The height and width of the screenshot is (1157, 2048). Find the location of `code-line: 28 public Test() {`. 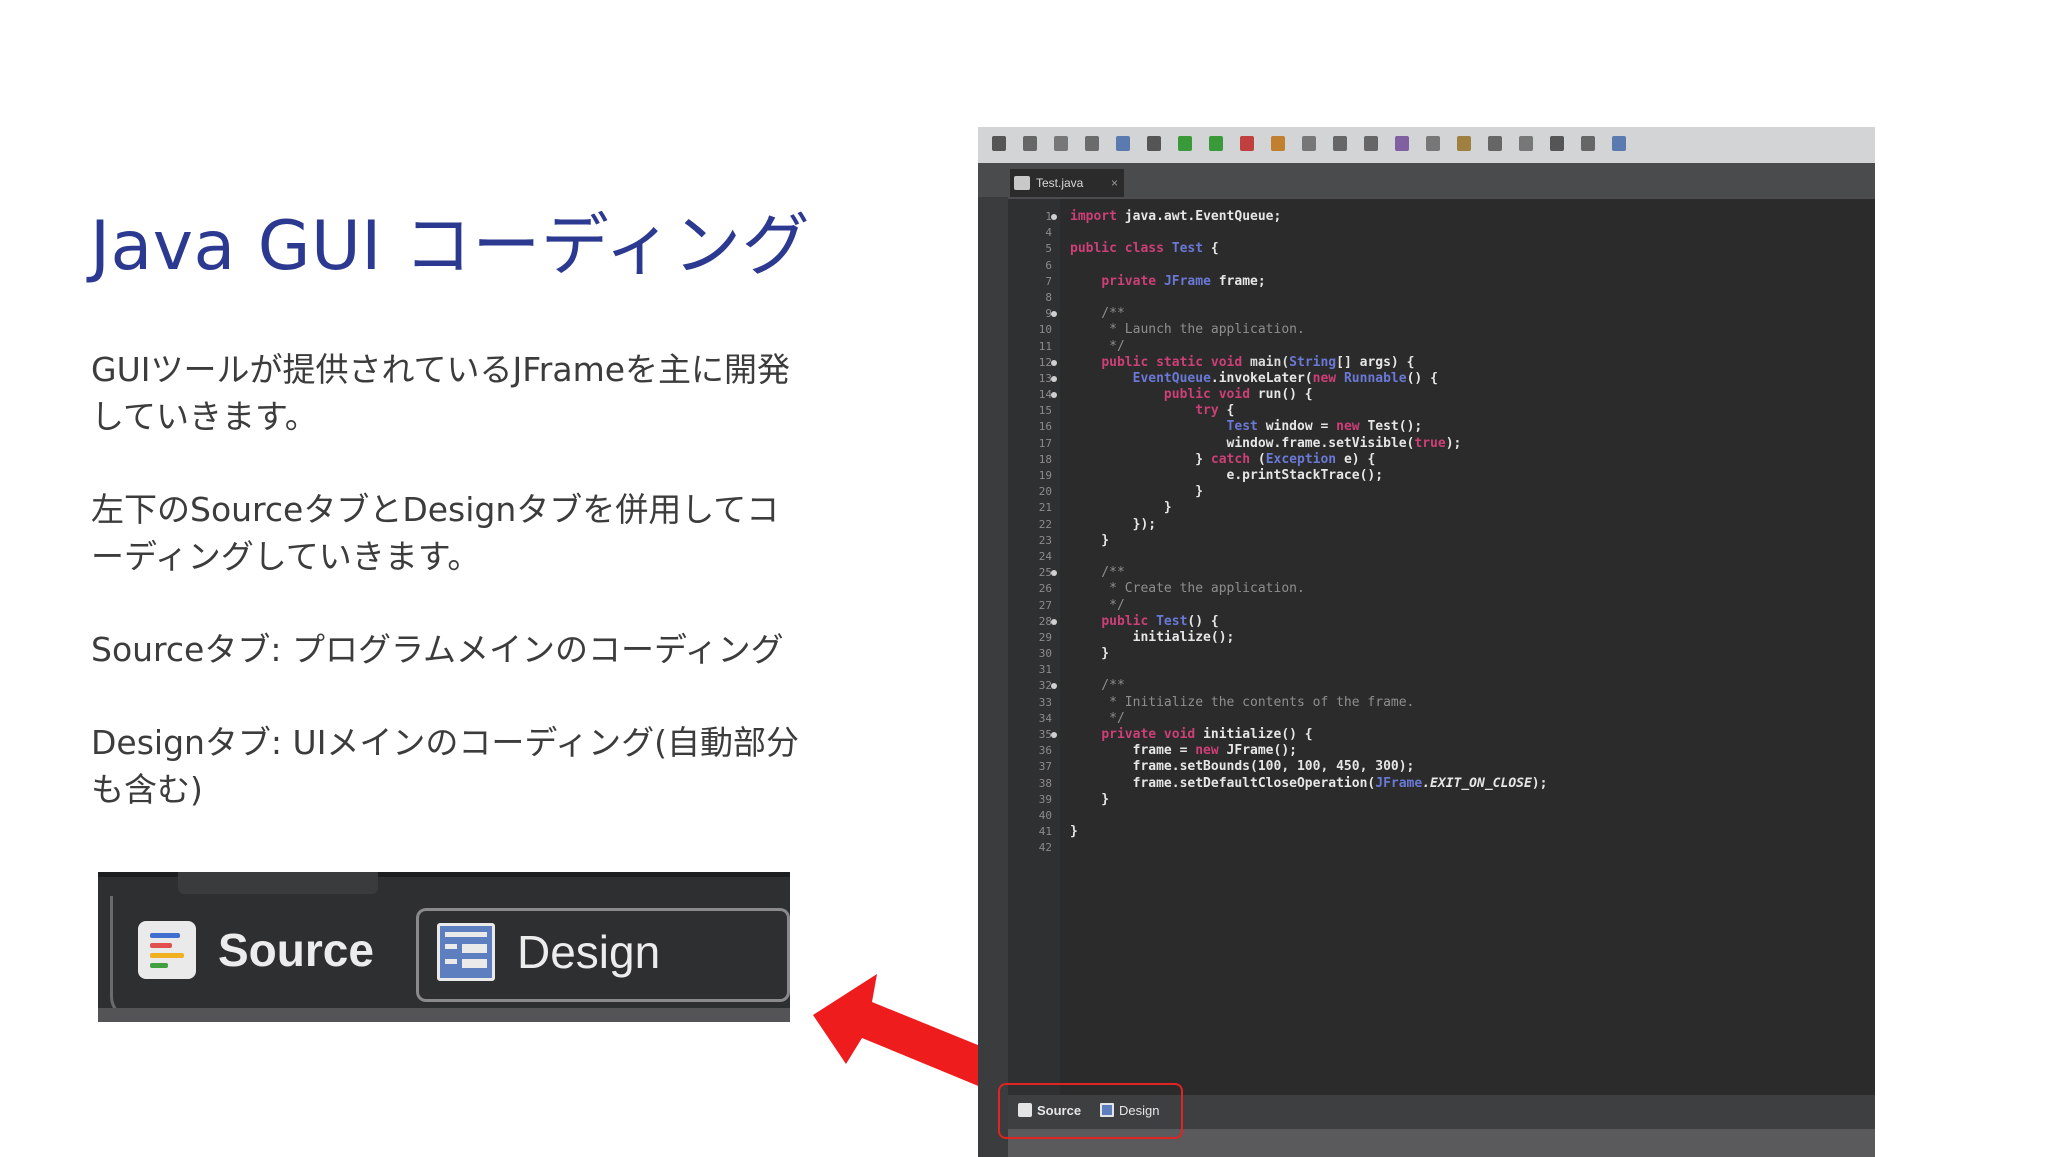

code-line: 28 public Test() { is located at coordinates (1438, 622).